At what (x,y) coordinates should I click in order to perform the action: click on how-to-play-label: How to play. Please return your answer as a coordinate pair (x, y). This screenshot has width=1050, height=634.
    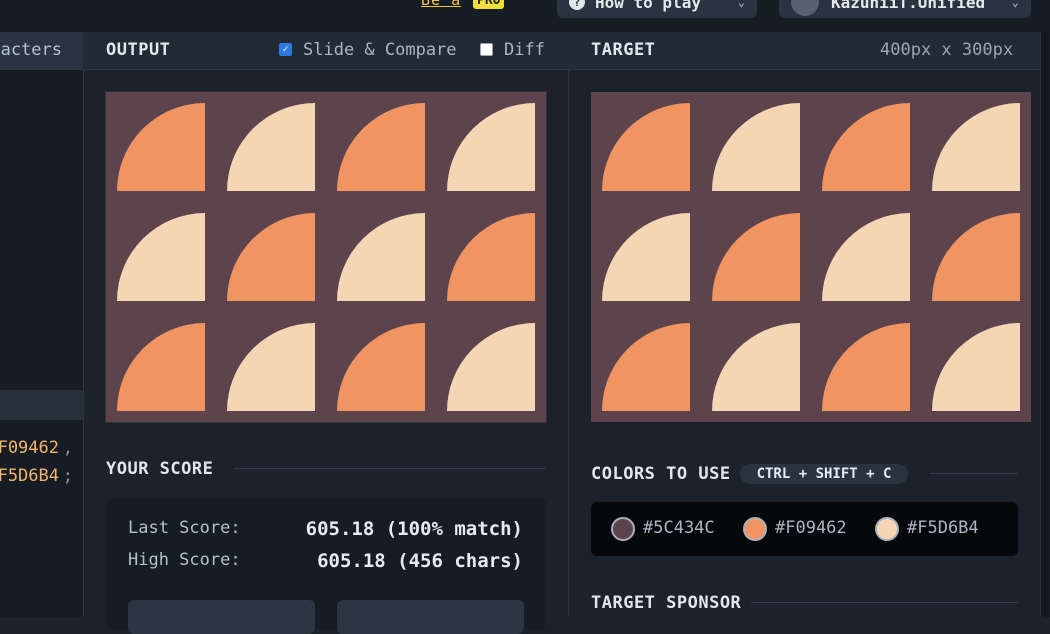
    Looking at the image, I should click on (648, 6).